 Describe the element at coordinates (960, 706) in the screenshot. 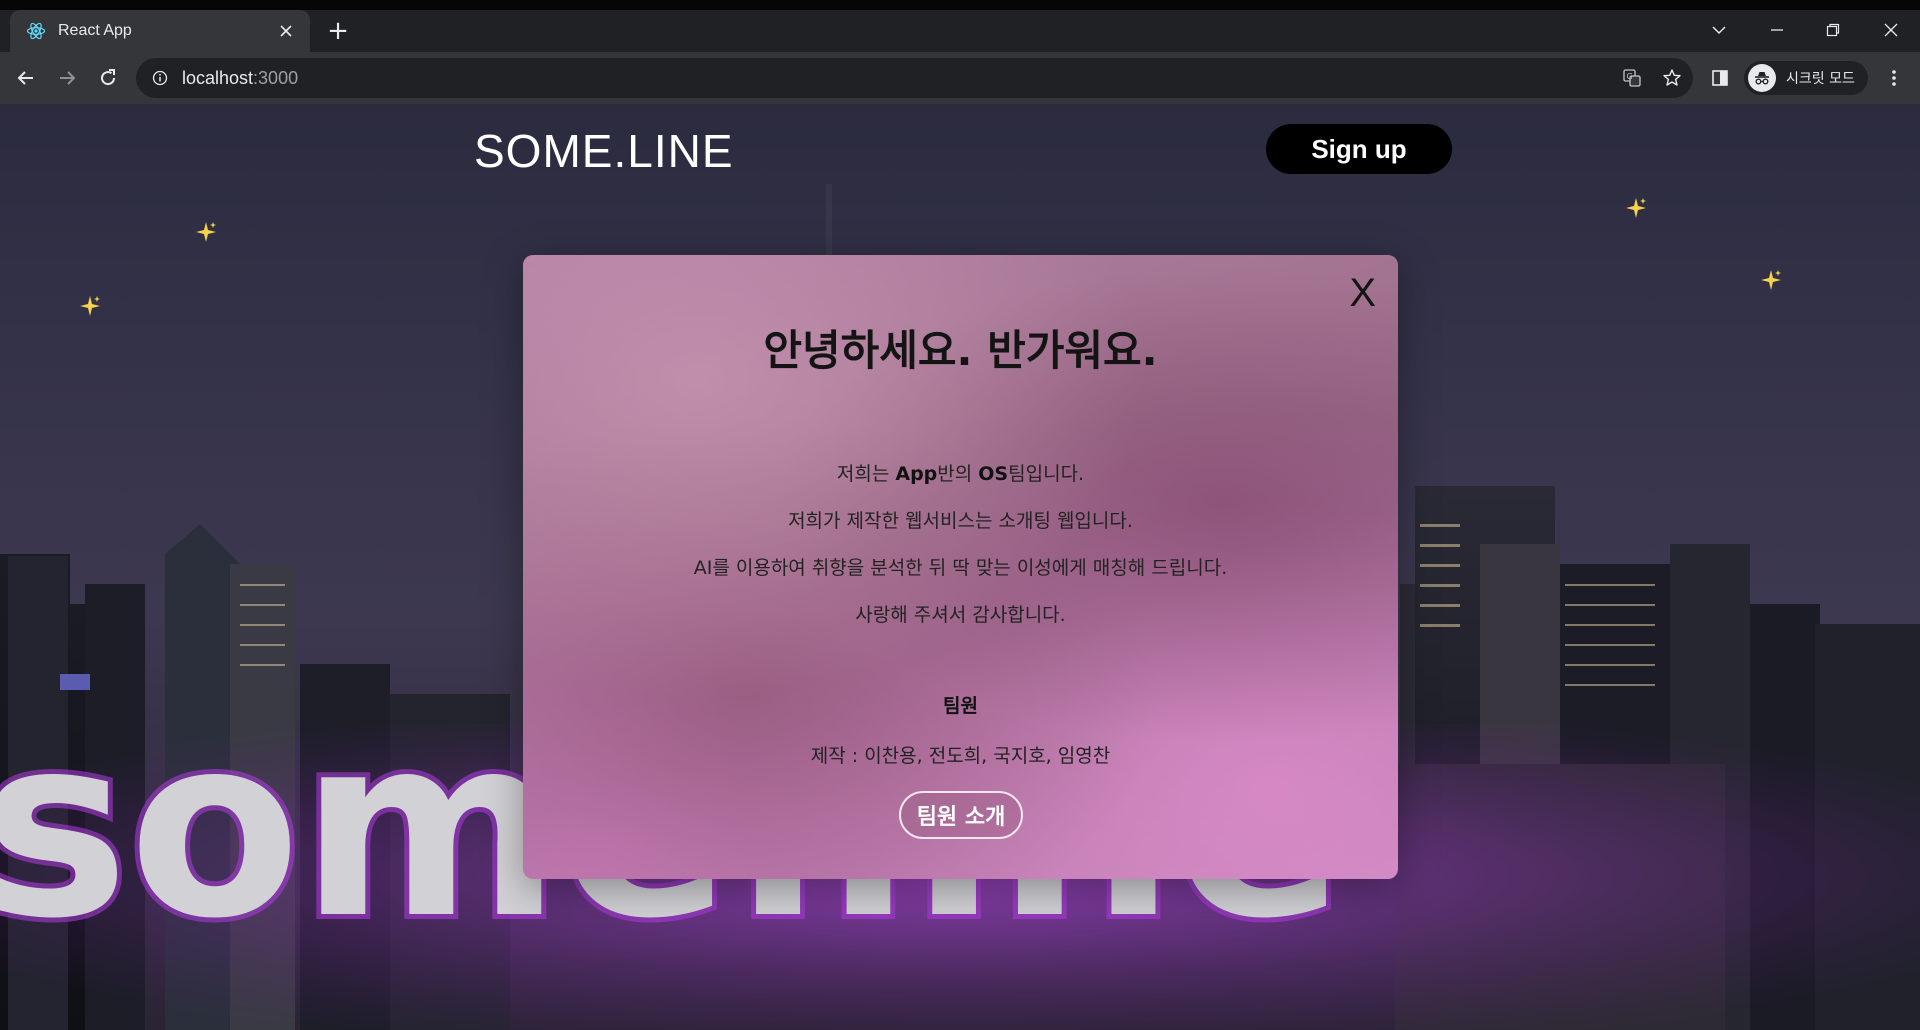

I see `team-heading: 팀원` at that location.